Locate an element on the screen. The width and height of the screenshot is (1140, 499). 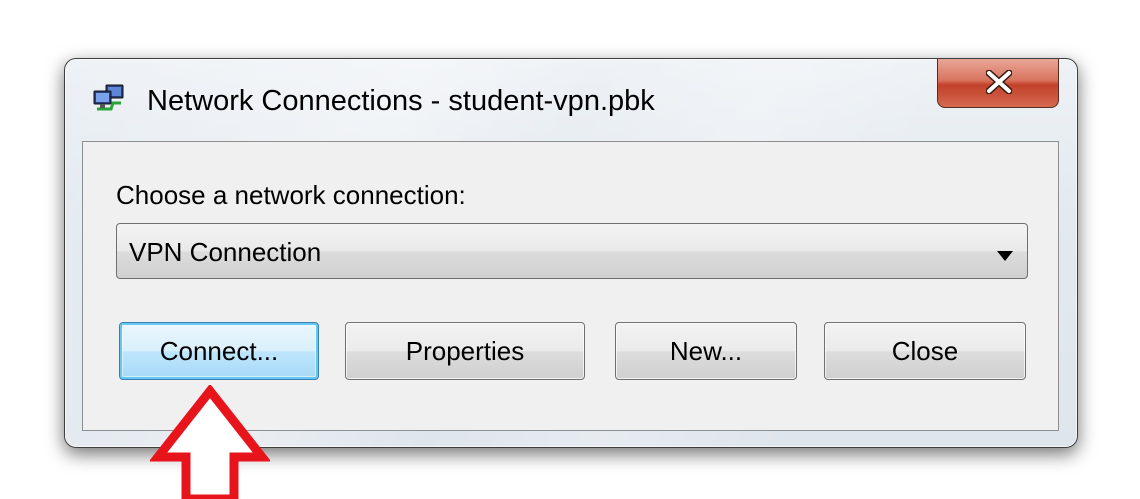
close-x-icon is located at coordinates (999, 82).